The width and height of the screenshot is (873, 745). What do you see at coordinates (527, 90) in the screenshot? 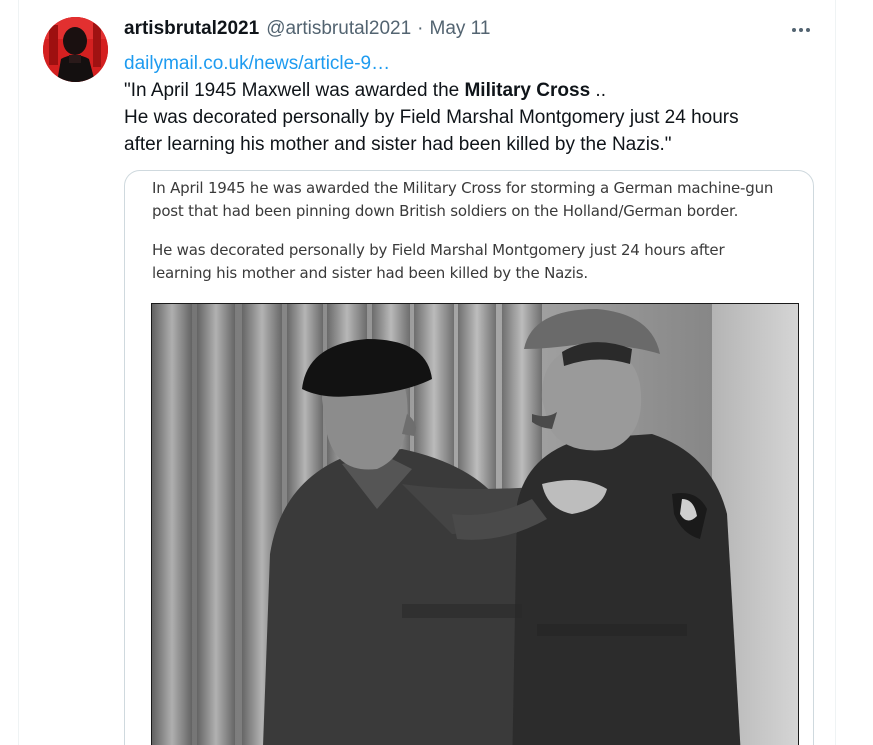
I see `tweet-text-bold: Military Cross` at bounding box center [527, 90].